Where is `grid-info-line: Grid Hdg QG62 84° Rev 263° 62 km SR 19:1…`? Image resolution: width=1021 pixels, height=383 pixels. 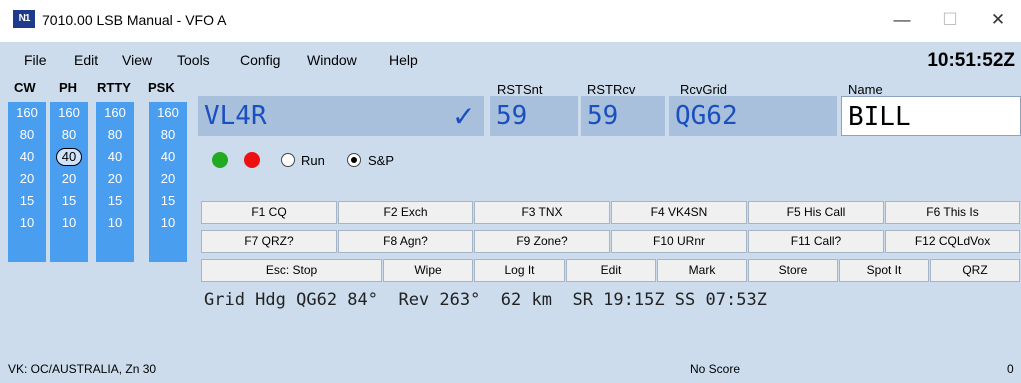 grid-info-line: Grid Hdg QG62 84° Rev 263° 62 km SR 19:1… is located at coordinates (485, 300).